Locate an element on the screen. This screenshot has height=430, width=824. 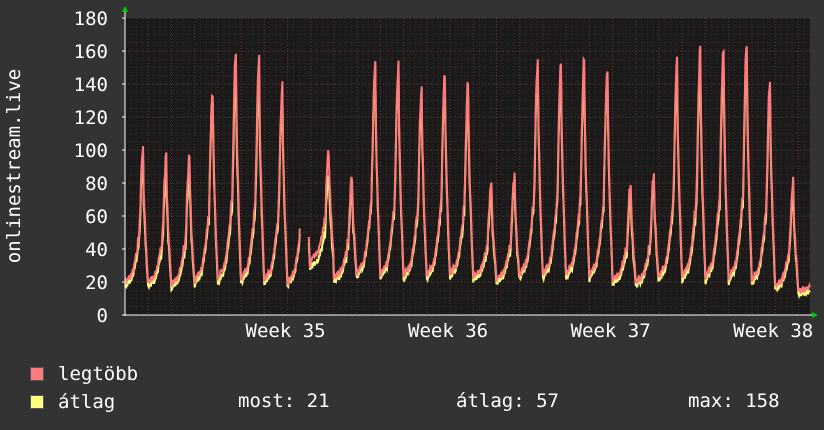
y-axis: 0 20 40 60 80 100 120 140 160 180 is located at coordinates (99, 167).